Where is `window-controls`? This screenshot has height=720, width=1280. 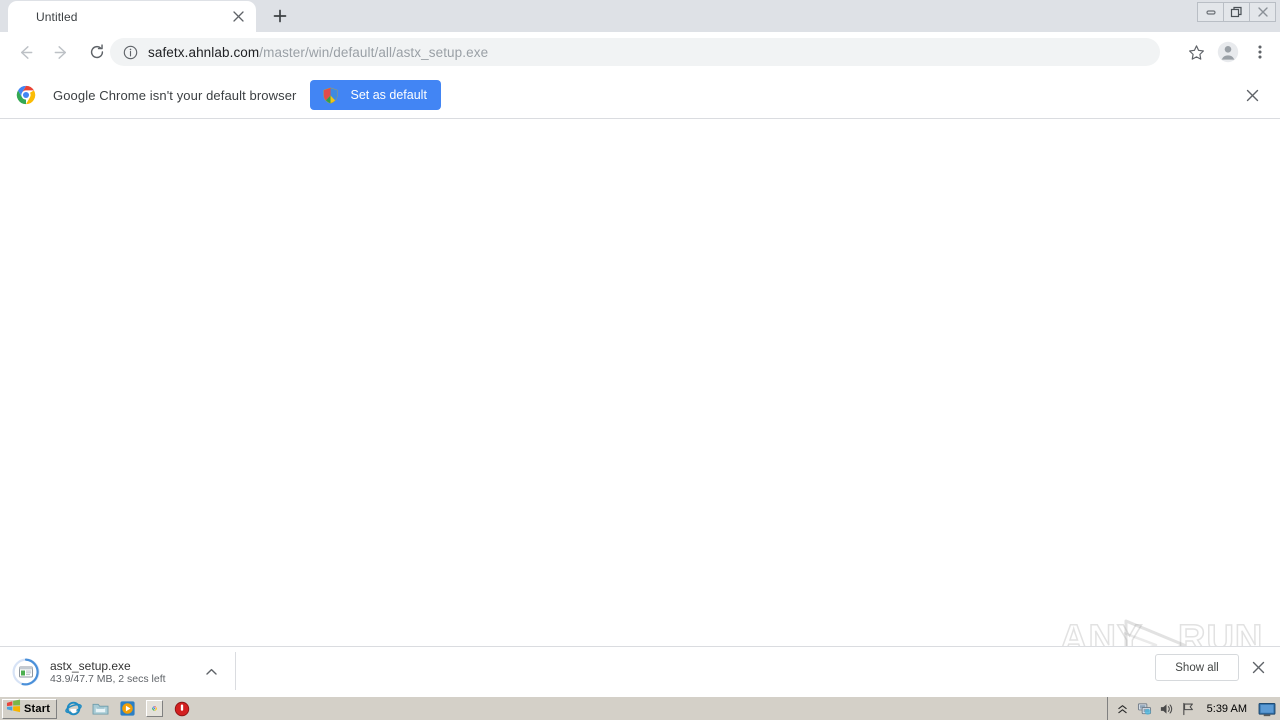 window-controls is located at coordinates (1236, 12).